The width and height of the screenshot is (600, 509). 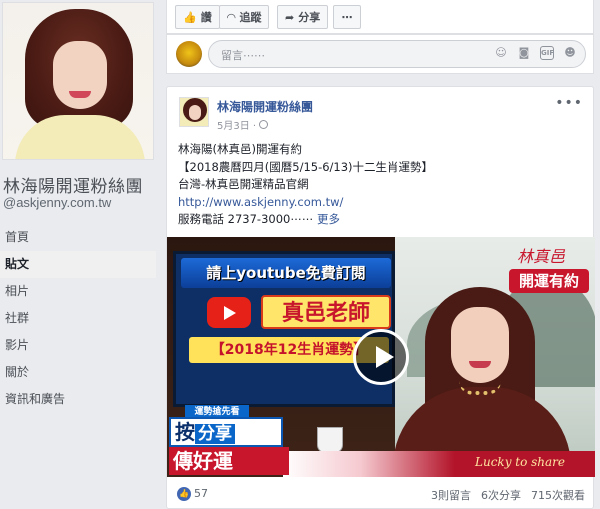 What do you see at coordinates (78, 399) in the screenshot?
I see `nav-item-info-ads: 資訊和廣告` at bounding box center [78, 399].